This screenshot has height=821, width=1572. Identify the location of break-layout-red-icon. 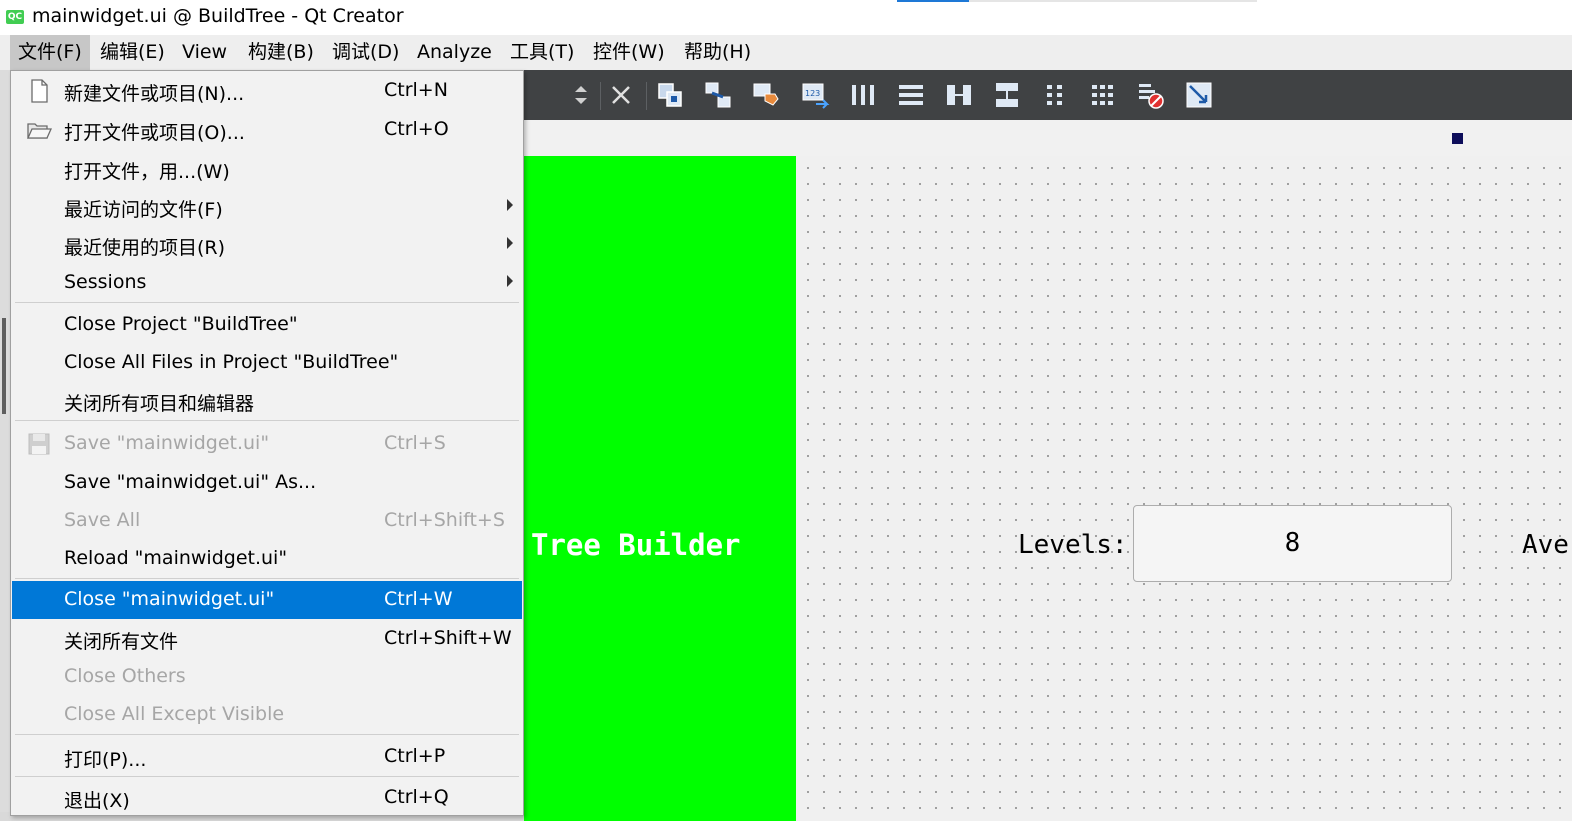
(1151, 95).